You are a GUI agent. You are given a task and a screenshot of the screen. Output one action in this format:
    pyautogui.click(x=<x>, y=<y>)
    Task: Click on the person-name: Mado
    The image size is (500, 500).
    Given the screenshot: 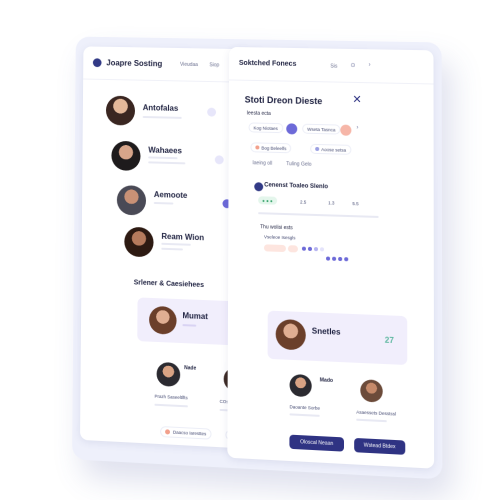 What is the action you would take?
    pyautogui.click(x=326, y=380)
    